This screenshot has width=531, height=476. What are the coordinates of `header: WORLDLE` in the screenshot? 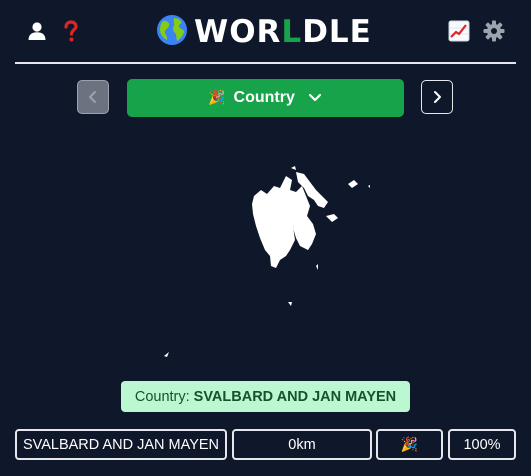 It's located at (265, 32).